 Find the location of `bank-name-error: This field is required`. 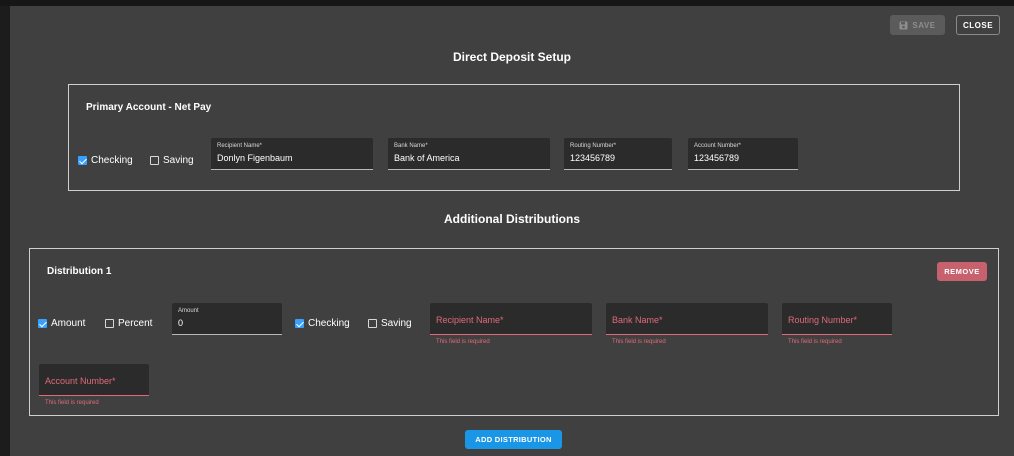

bank-name-error: This field is required is located at coordinates (639, 342).